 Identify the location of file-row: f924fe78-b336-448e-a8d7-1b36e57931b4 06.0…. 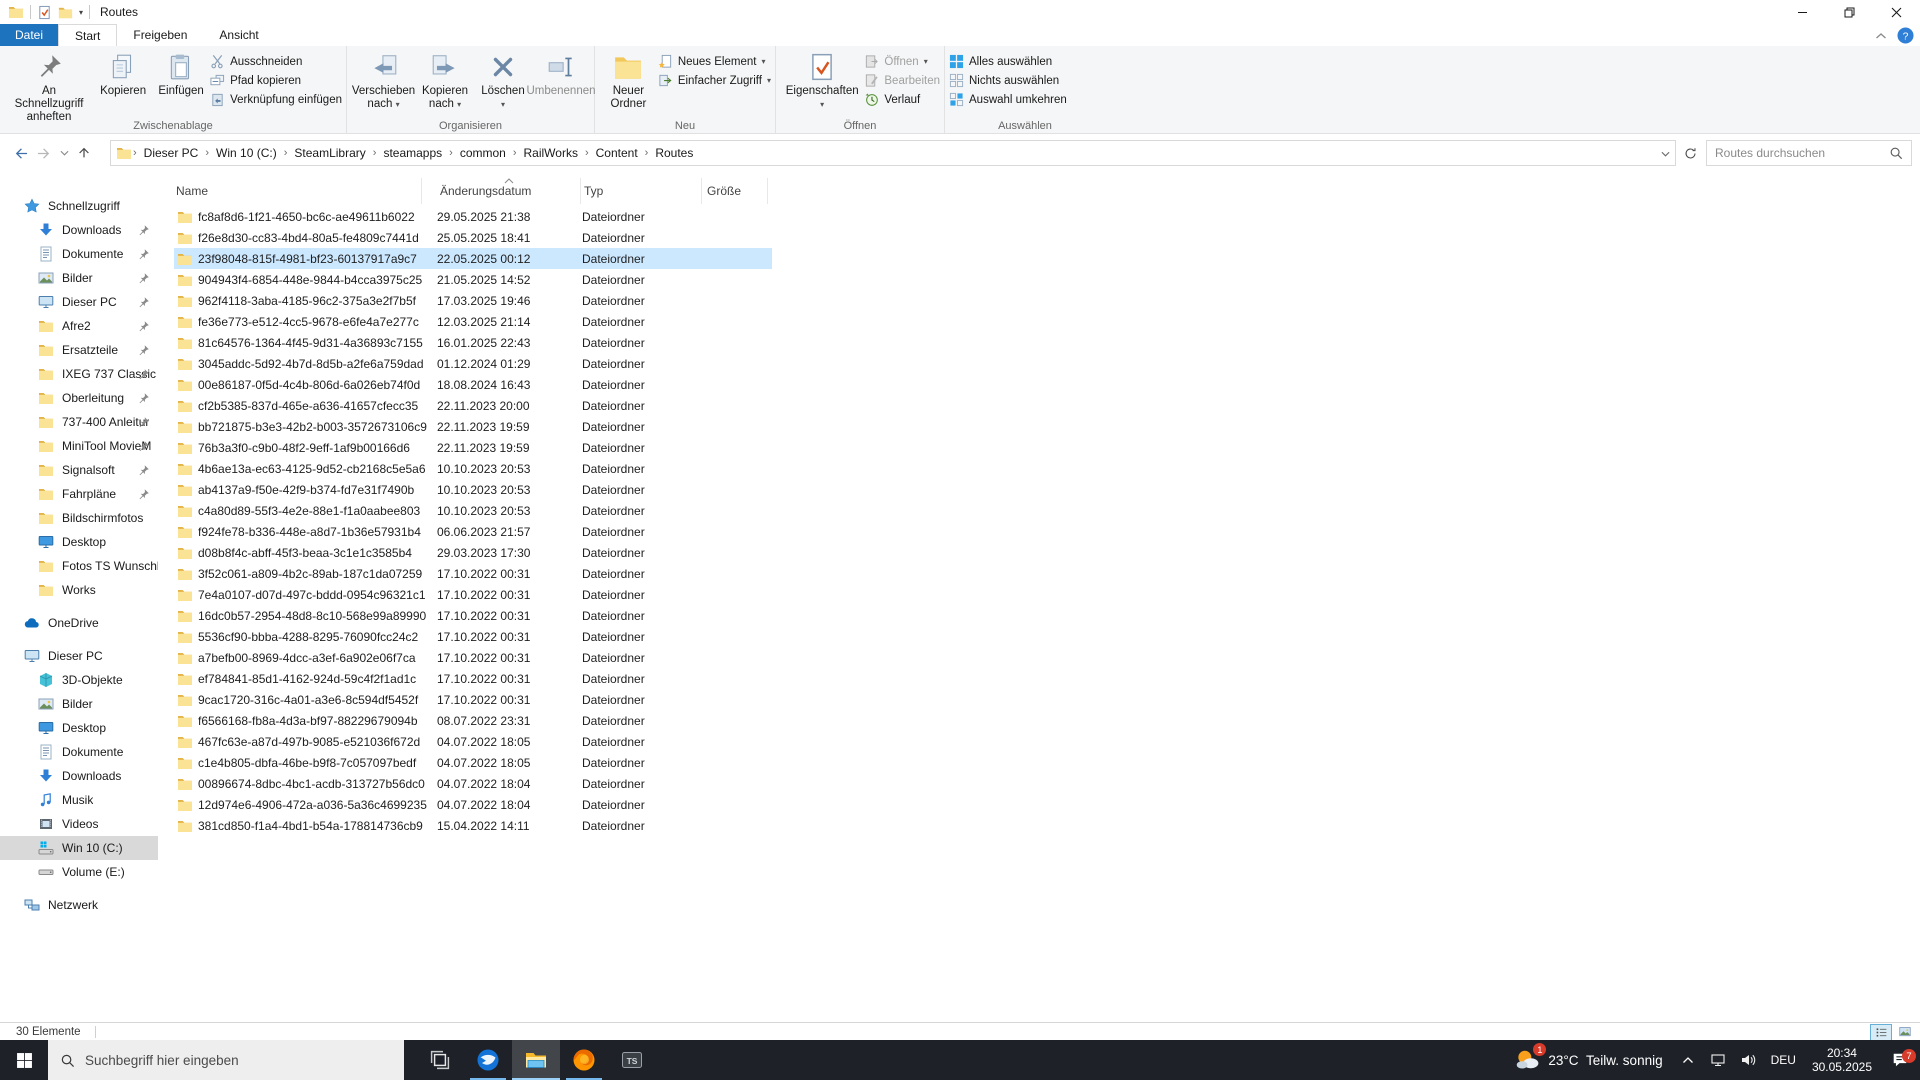
(472, 531).